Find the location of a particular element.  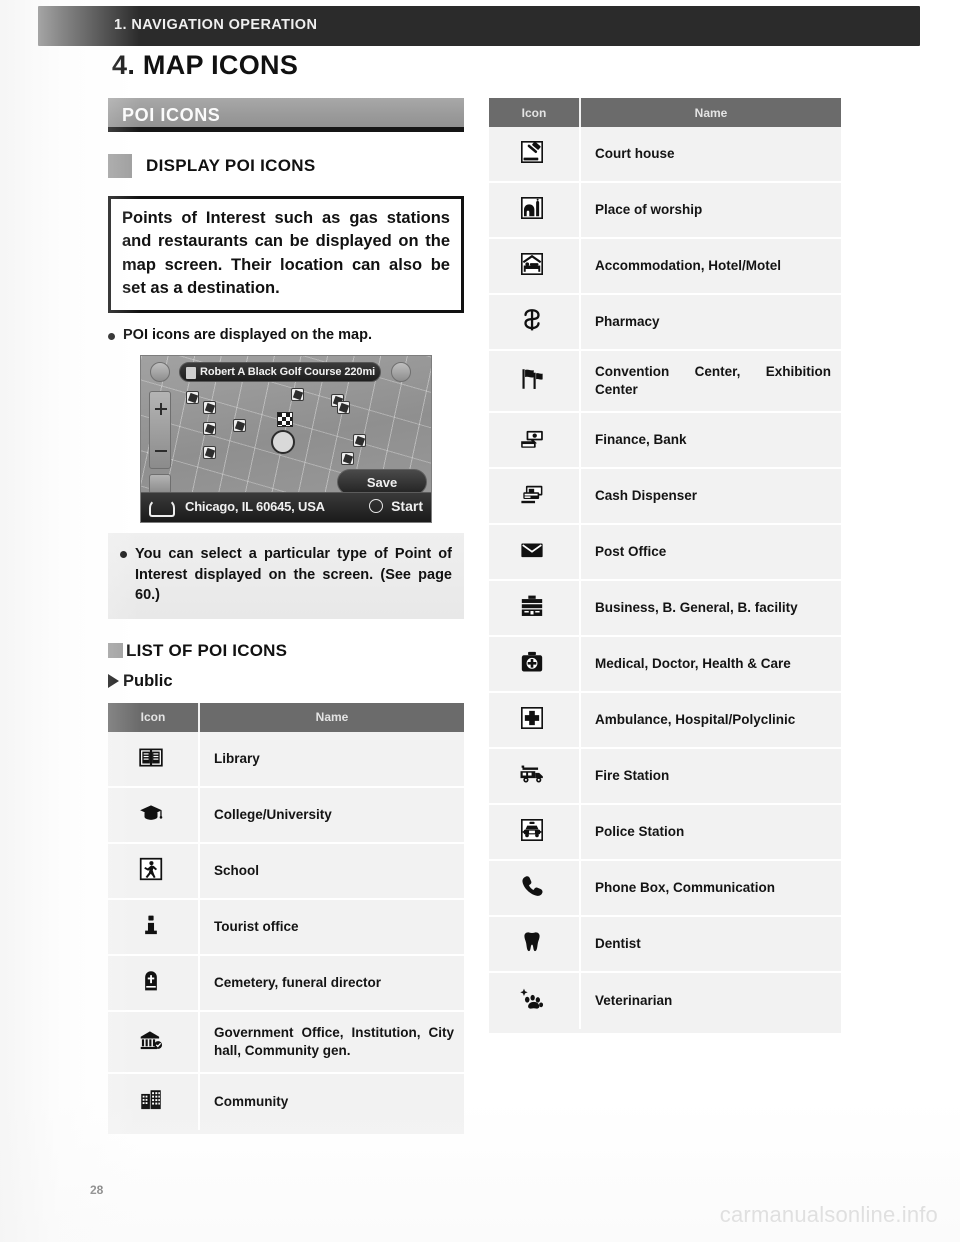

map-view-toggle-button is located at coordinates (160, 484).